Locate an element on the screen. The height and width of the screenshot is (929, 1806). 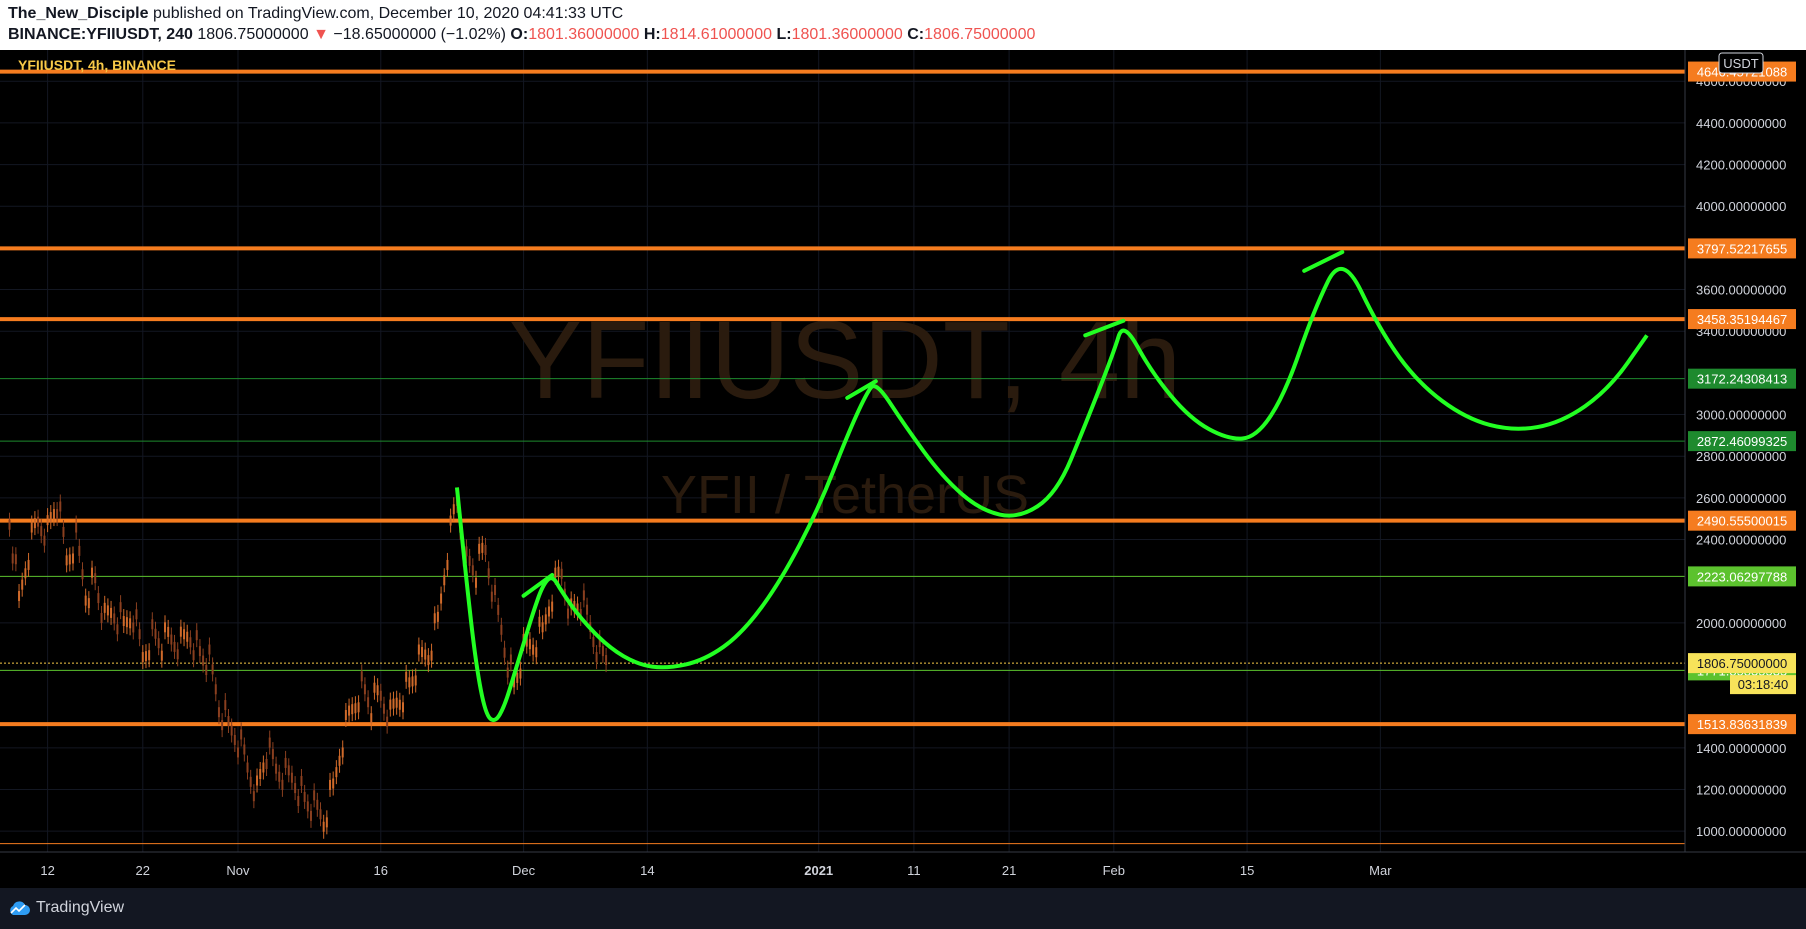
price-tick-label: 2800.00000000 is located at coordinates (1741, 456).